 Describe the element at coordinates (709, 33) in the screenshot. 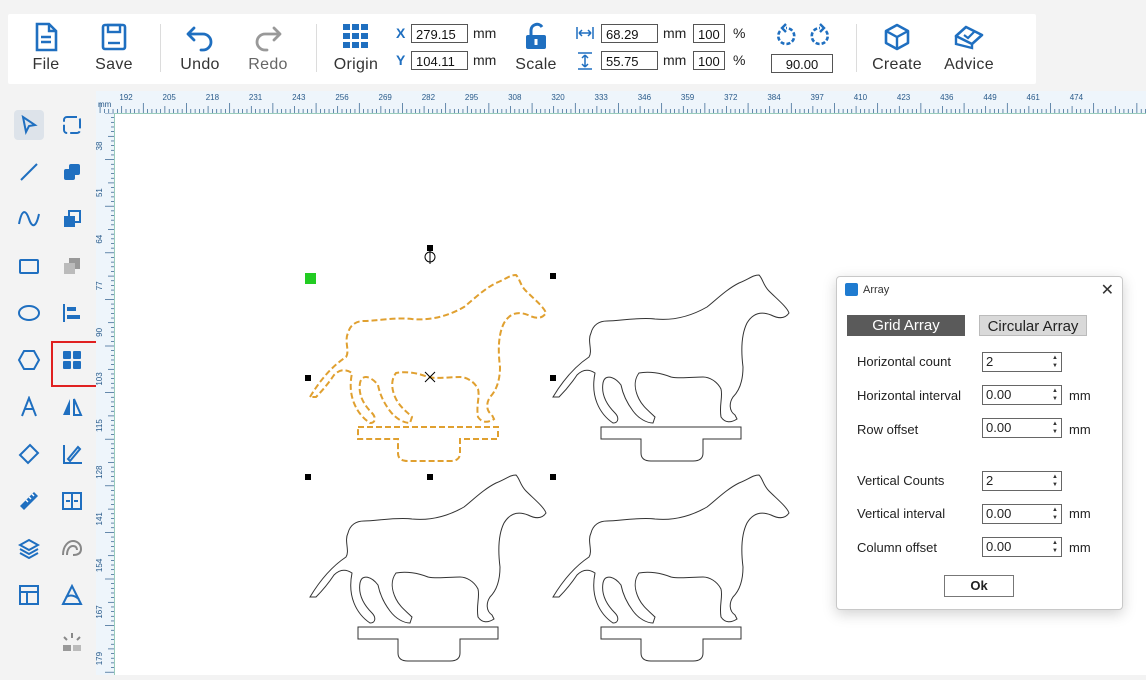

I see `width-percent-input: 100` at that location.